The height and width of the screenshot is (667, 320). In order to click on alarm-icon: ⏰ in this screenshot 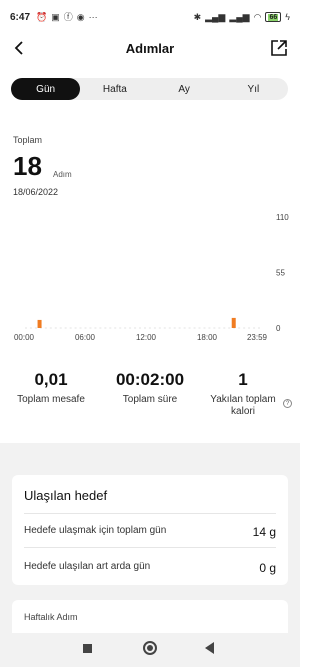, I will do `click(42, 16)`.